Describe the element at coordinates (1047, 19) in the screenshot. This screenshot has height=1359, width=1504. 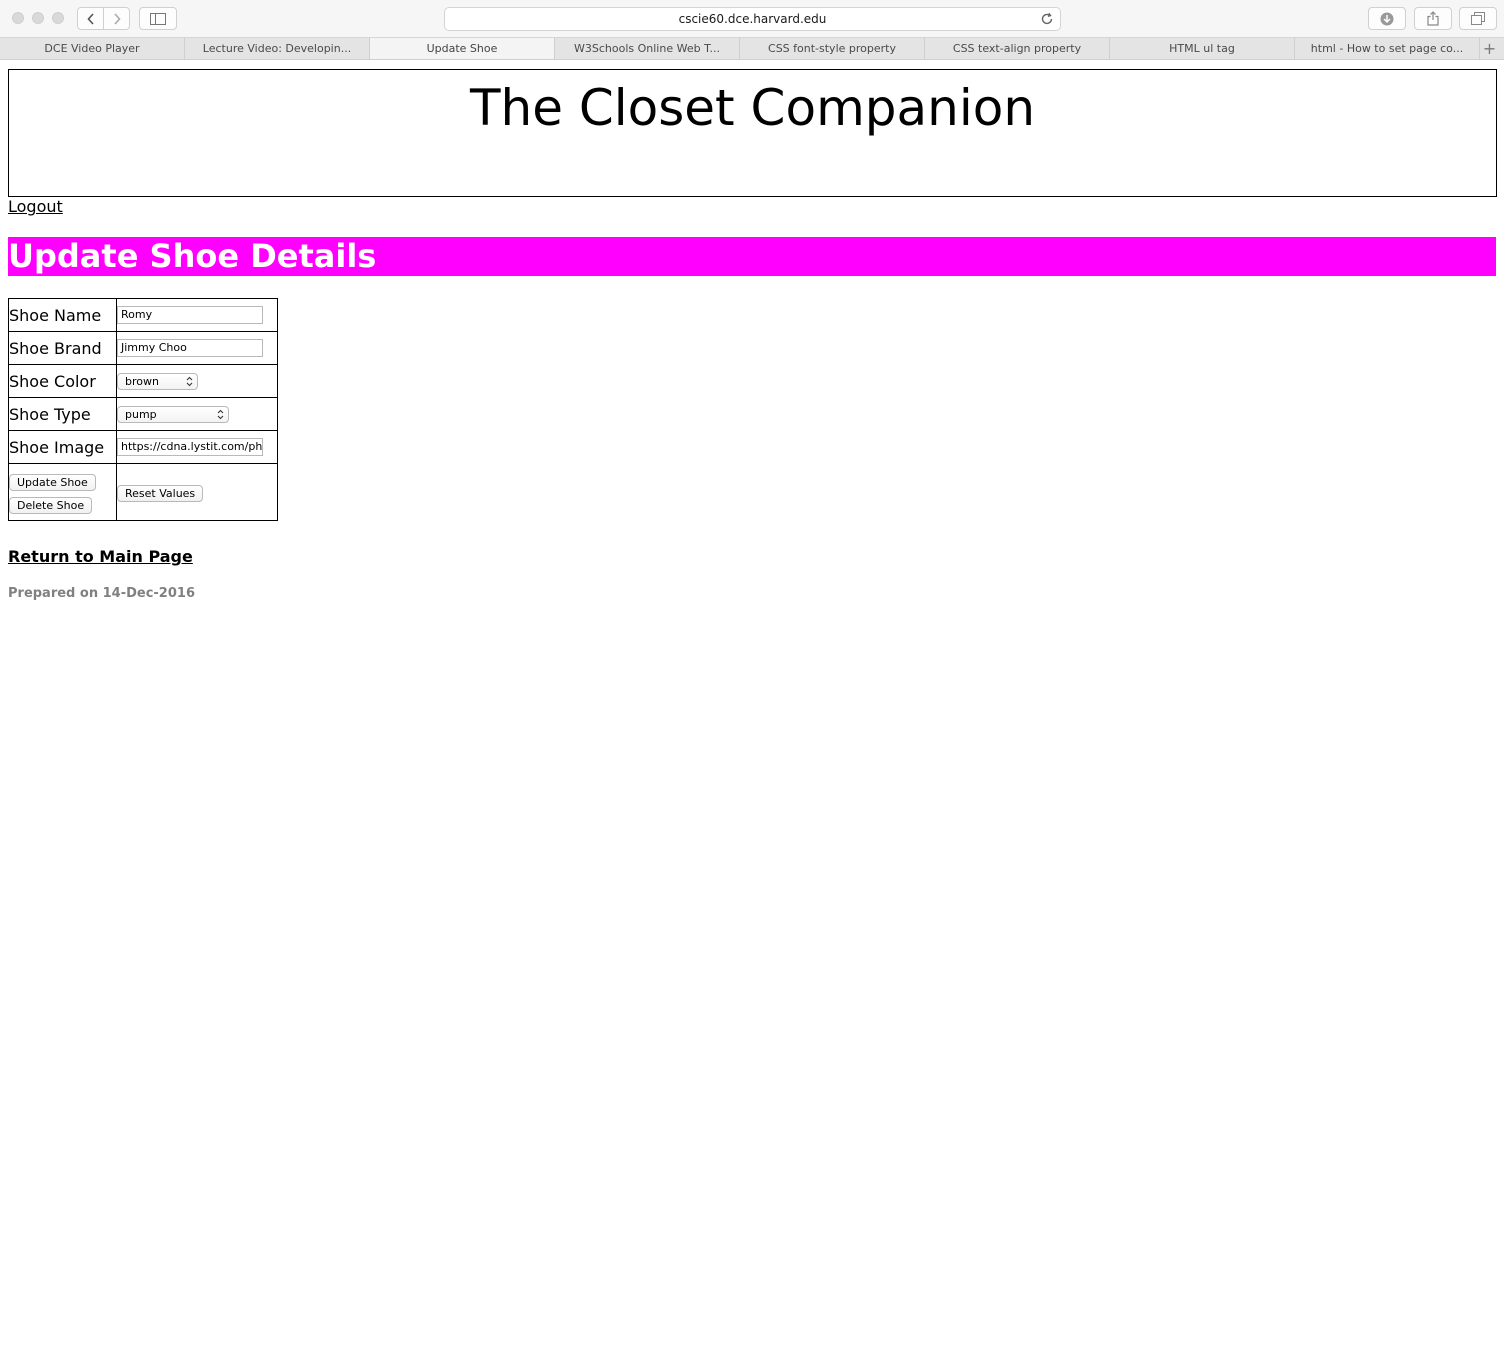
I see `reload-icon` at that location.